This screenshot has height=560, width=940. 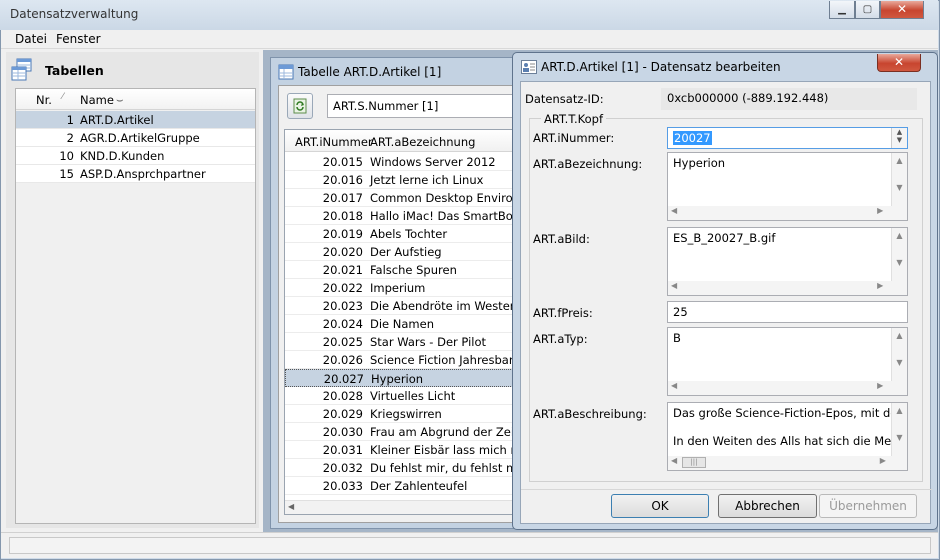 What do you see at coordinates (442, 360) in the screenshot?
I see `row-bezeichnung: Science Fiction Jahresband` at bounding box center [442, 360].